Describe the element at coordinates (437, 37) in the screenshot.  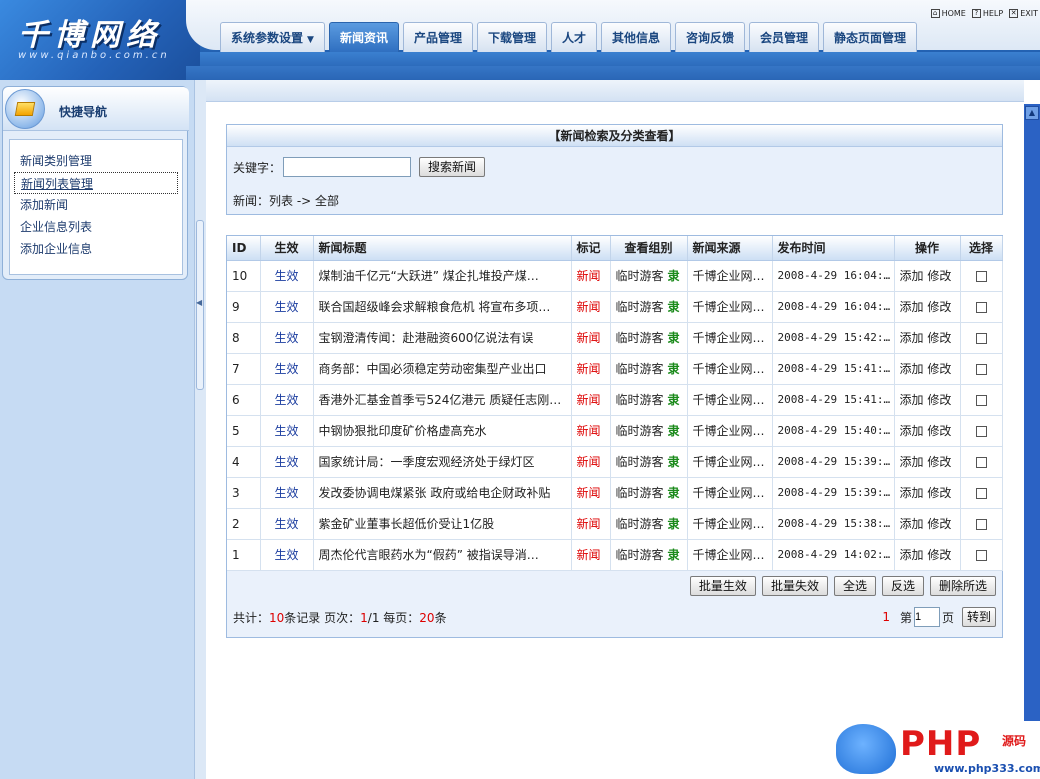
I see `tab-products: 产品管理` at that location.